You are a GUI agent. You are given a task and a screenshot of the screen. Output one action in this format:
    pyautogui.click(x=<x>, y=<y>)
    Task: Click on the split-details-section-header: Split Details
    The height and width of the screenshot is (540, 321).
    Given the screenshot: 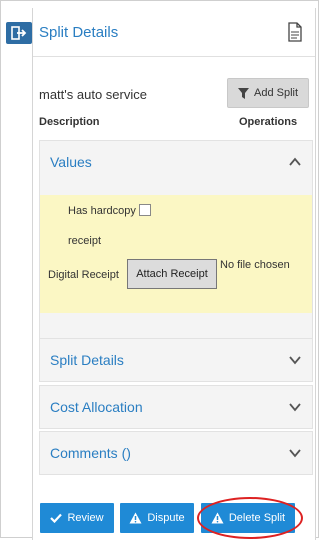 What is the action you would take?
    pyautogui.click(x=176, y=361)
    